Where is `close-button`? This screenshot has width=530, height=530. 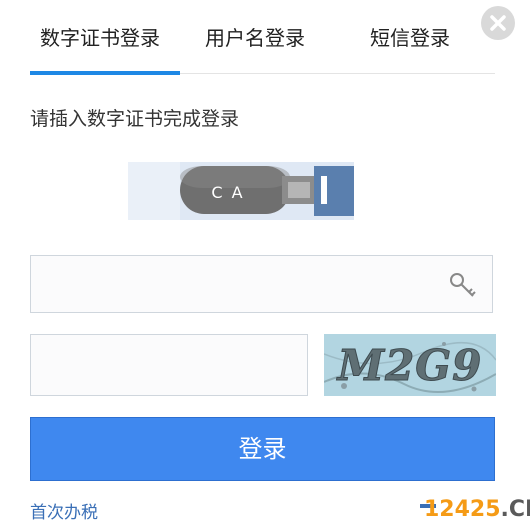 close-button is located at coordinates (498, 23).